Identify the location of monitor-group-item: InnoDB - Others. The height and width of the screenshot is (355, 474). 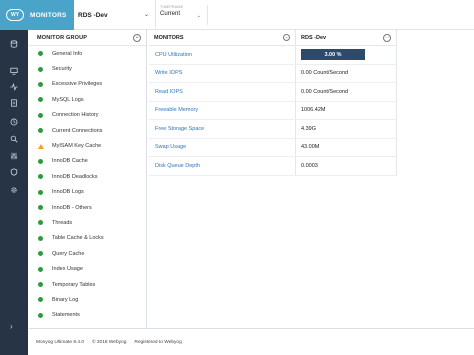
(87, 207).